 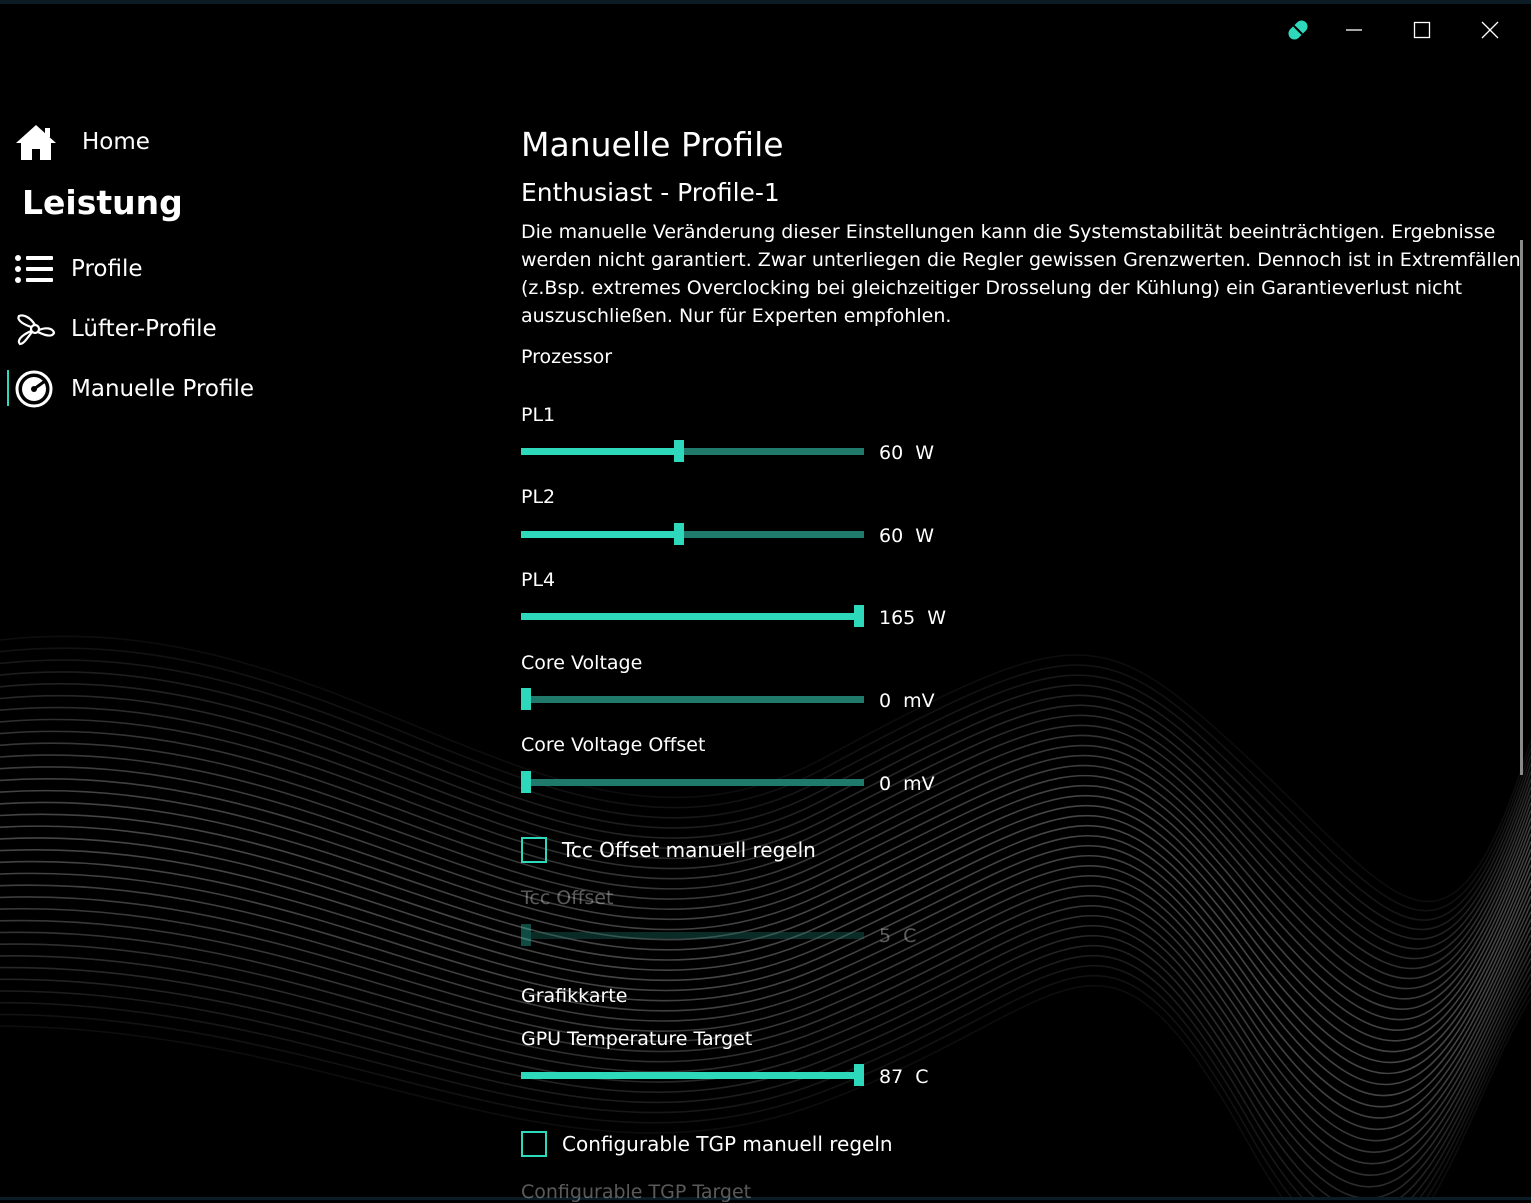 I want to click on tcc-manual-checkbox: Tcc Offset manuell regeln, so click(x=668, y=850).